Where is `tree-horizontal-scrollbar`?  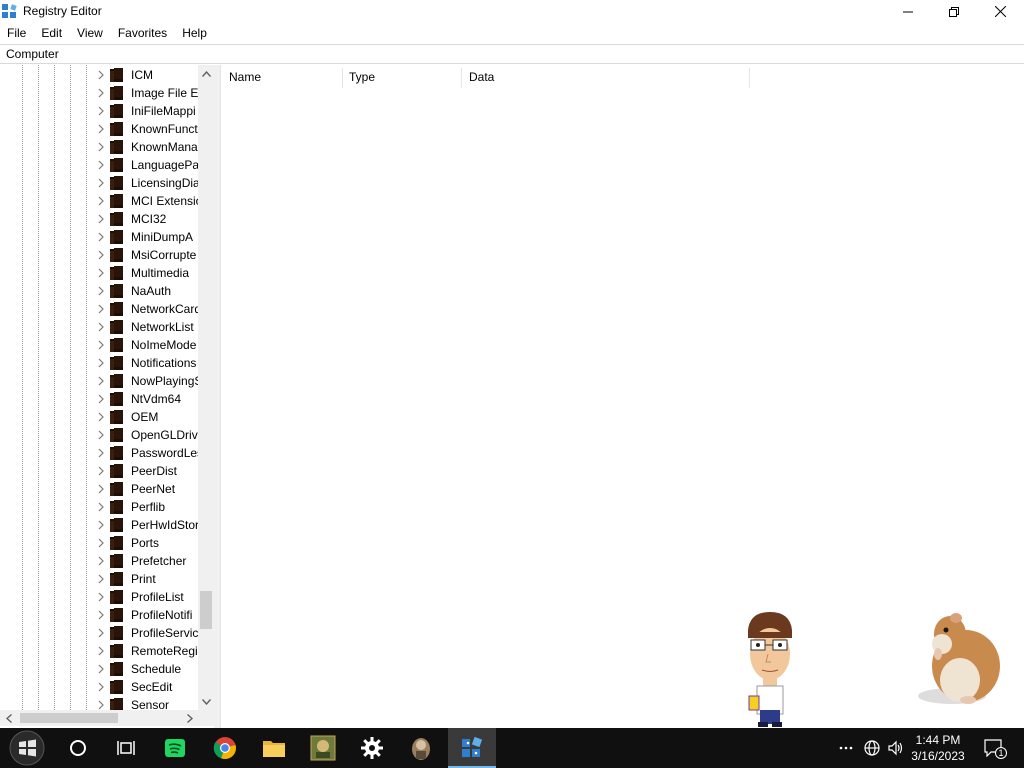 tree-horizontal-scrollbar is located at coordinates (99, 718).